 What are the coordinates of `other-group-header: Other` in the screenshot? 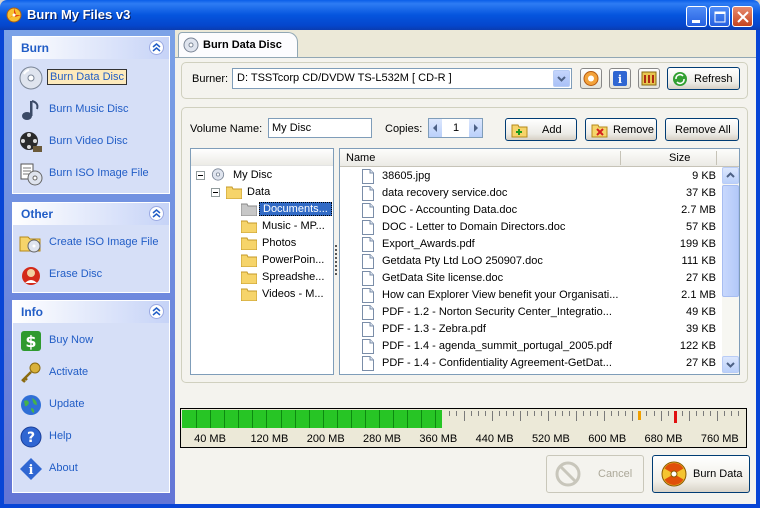 It's located at (91, 214).